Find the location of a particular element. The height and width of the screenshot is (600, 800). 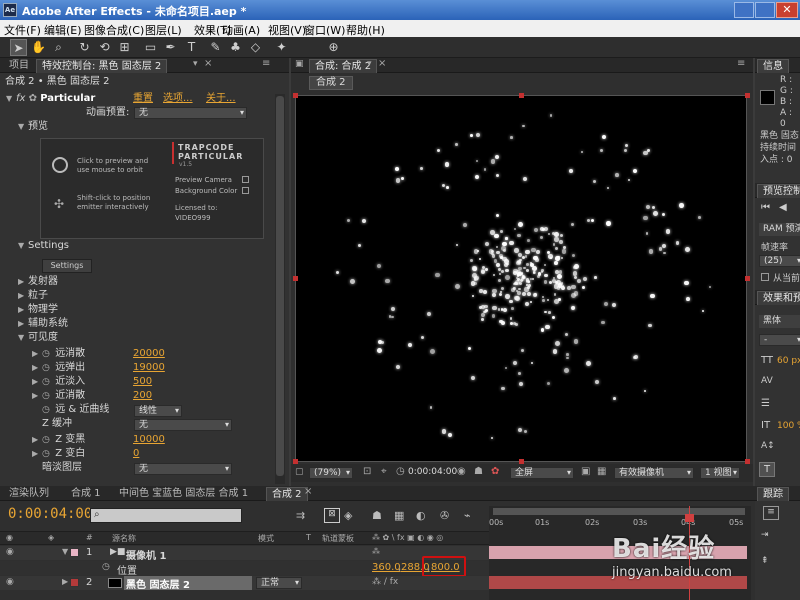

layer-search-input: ⌕ is located at coordinates (166, 515).